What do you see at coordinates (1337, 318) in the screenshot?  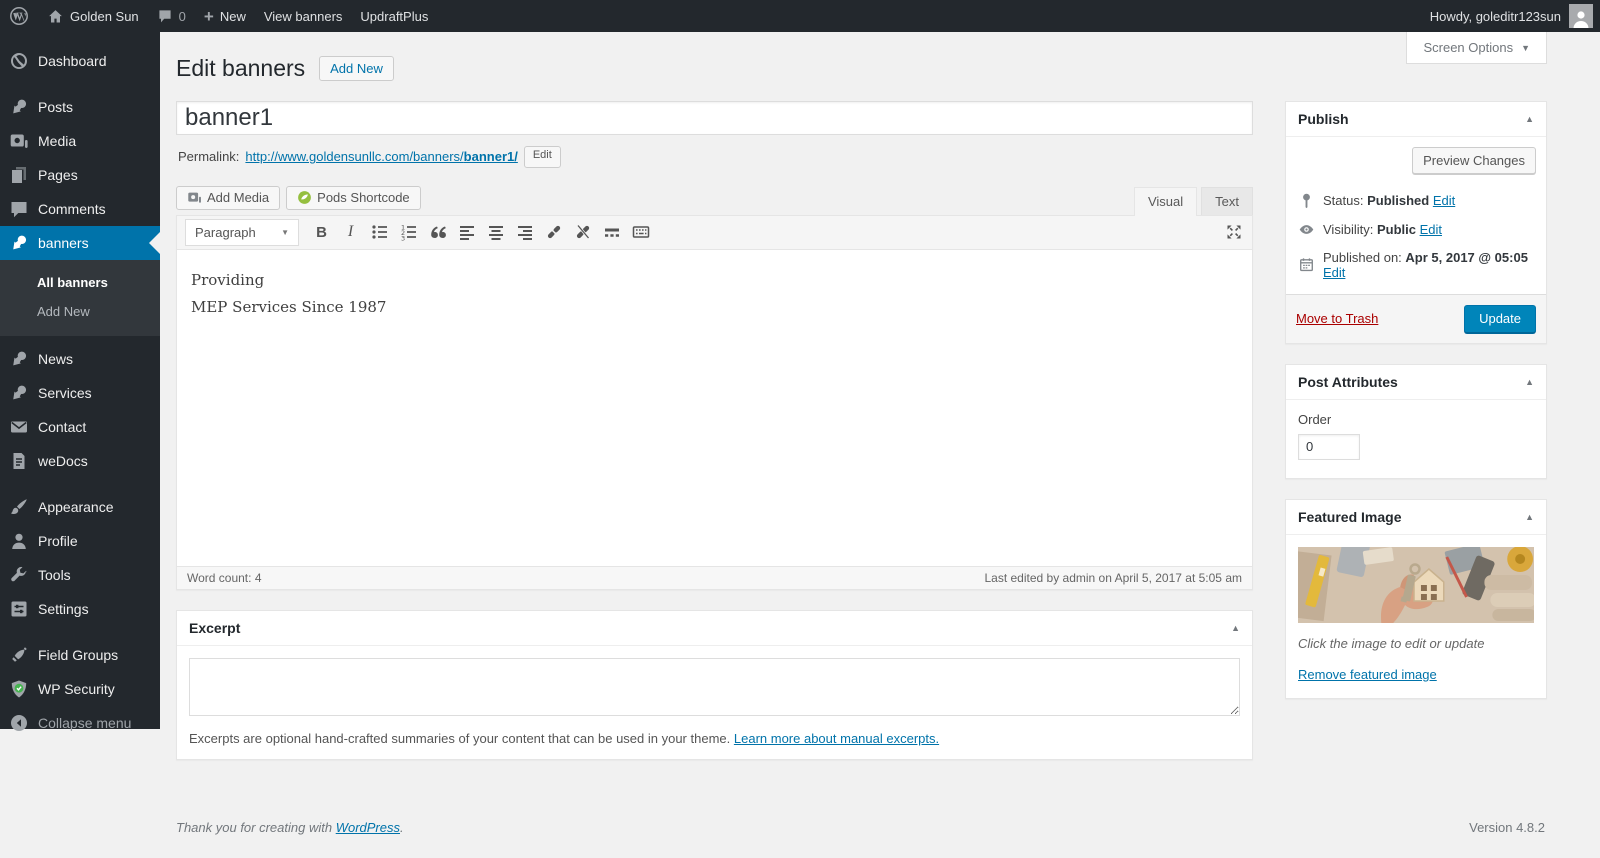 I see `move-to-trash-link: Move to Trash` at bounding box center [1337, 318].